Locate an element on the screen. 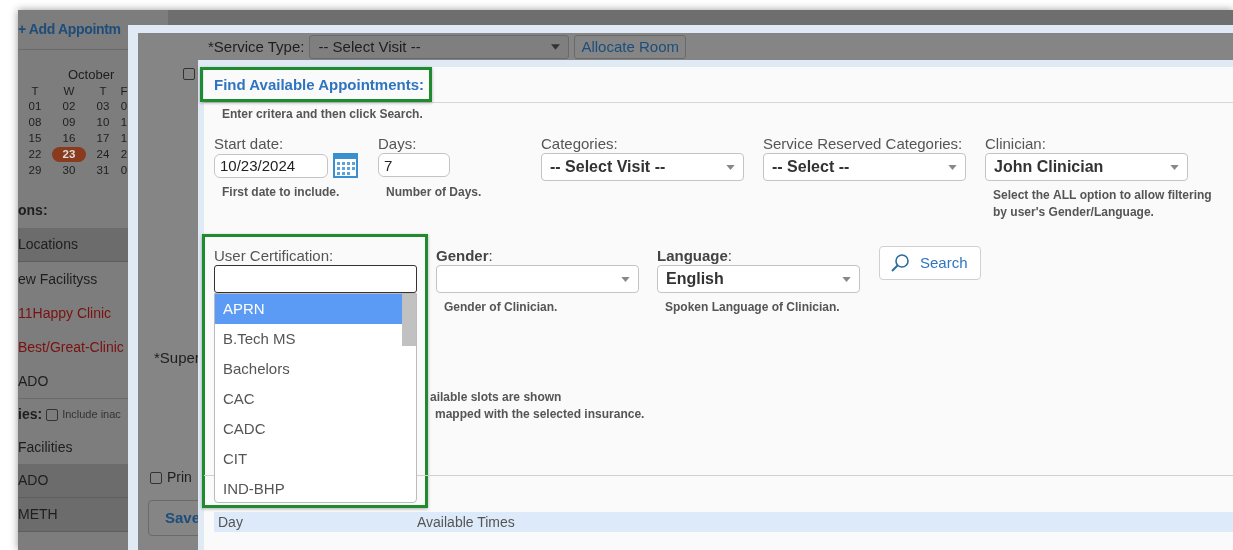 This screenshot has height=550, width=1233. calendar-day: 09 is located at coordinates (69, 122).